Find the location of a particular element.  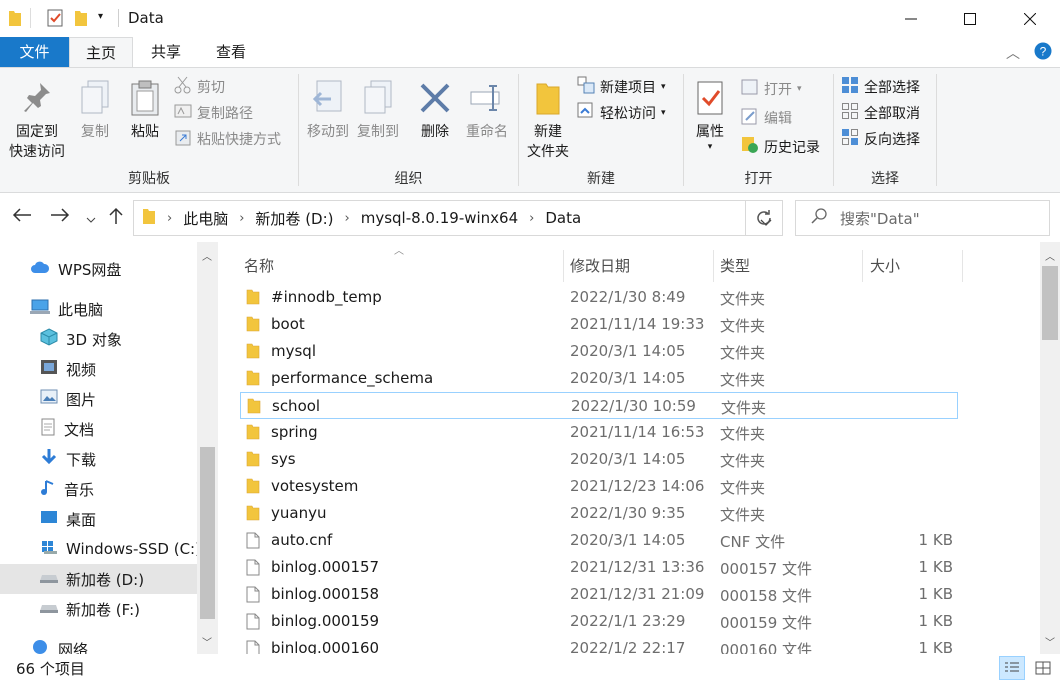

help-icon: ? is located at coordinates (1043, 53).